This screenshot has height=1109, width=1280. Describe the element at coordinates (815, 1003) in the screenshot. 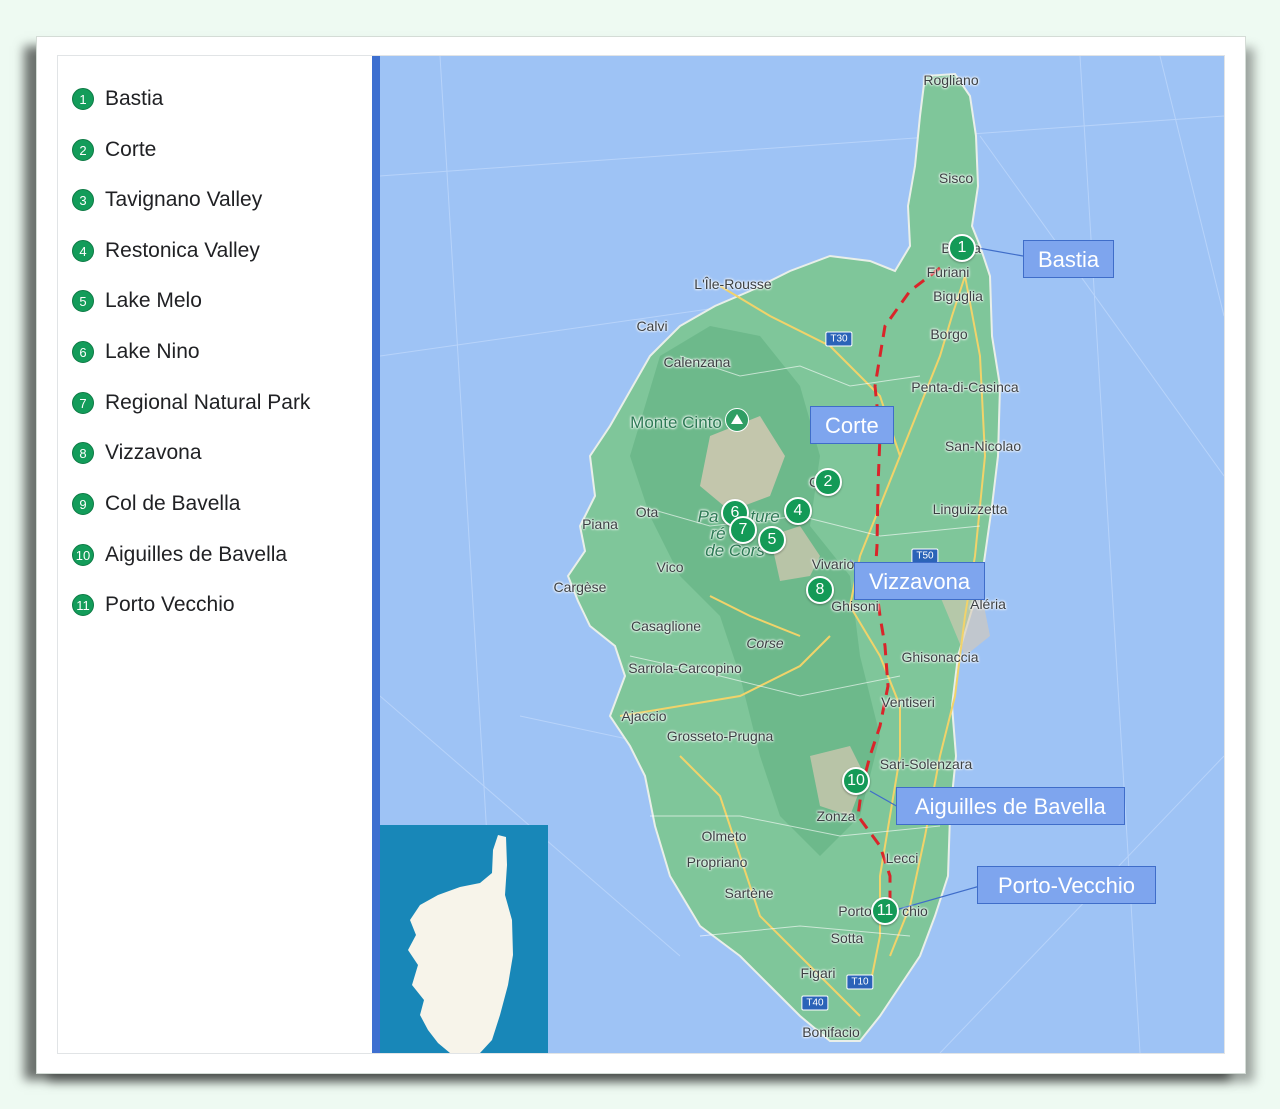

I see `road-shield-t40: T40` at that location.